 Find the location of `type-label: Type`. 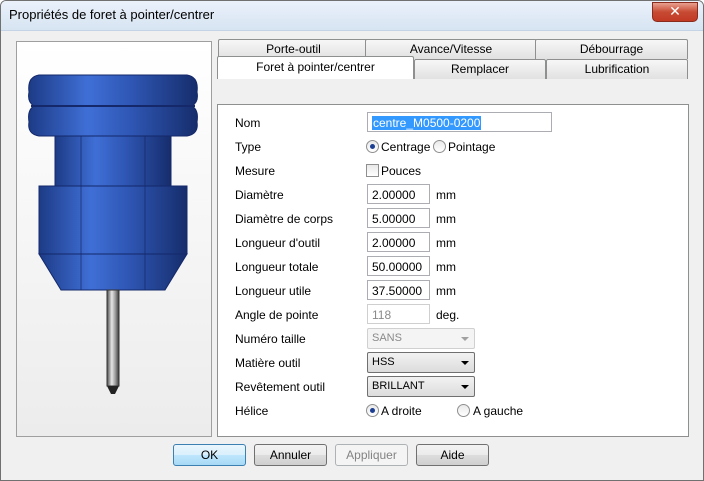

type-label: Type is located at coordinates (248, 147).